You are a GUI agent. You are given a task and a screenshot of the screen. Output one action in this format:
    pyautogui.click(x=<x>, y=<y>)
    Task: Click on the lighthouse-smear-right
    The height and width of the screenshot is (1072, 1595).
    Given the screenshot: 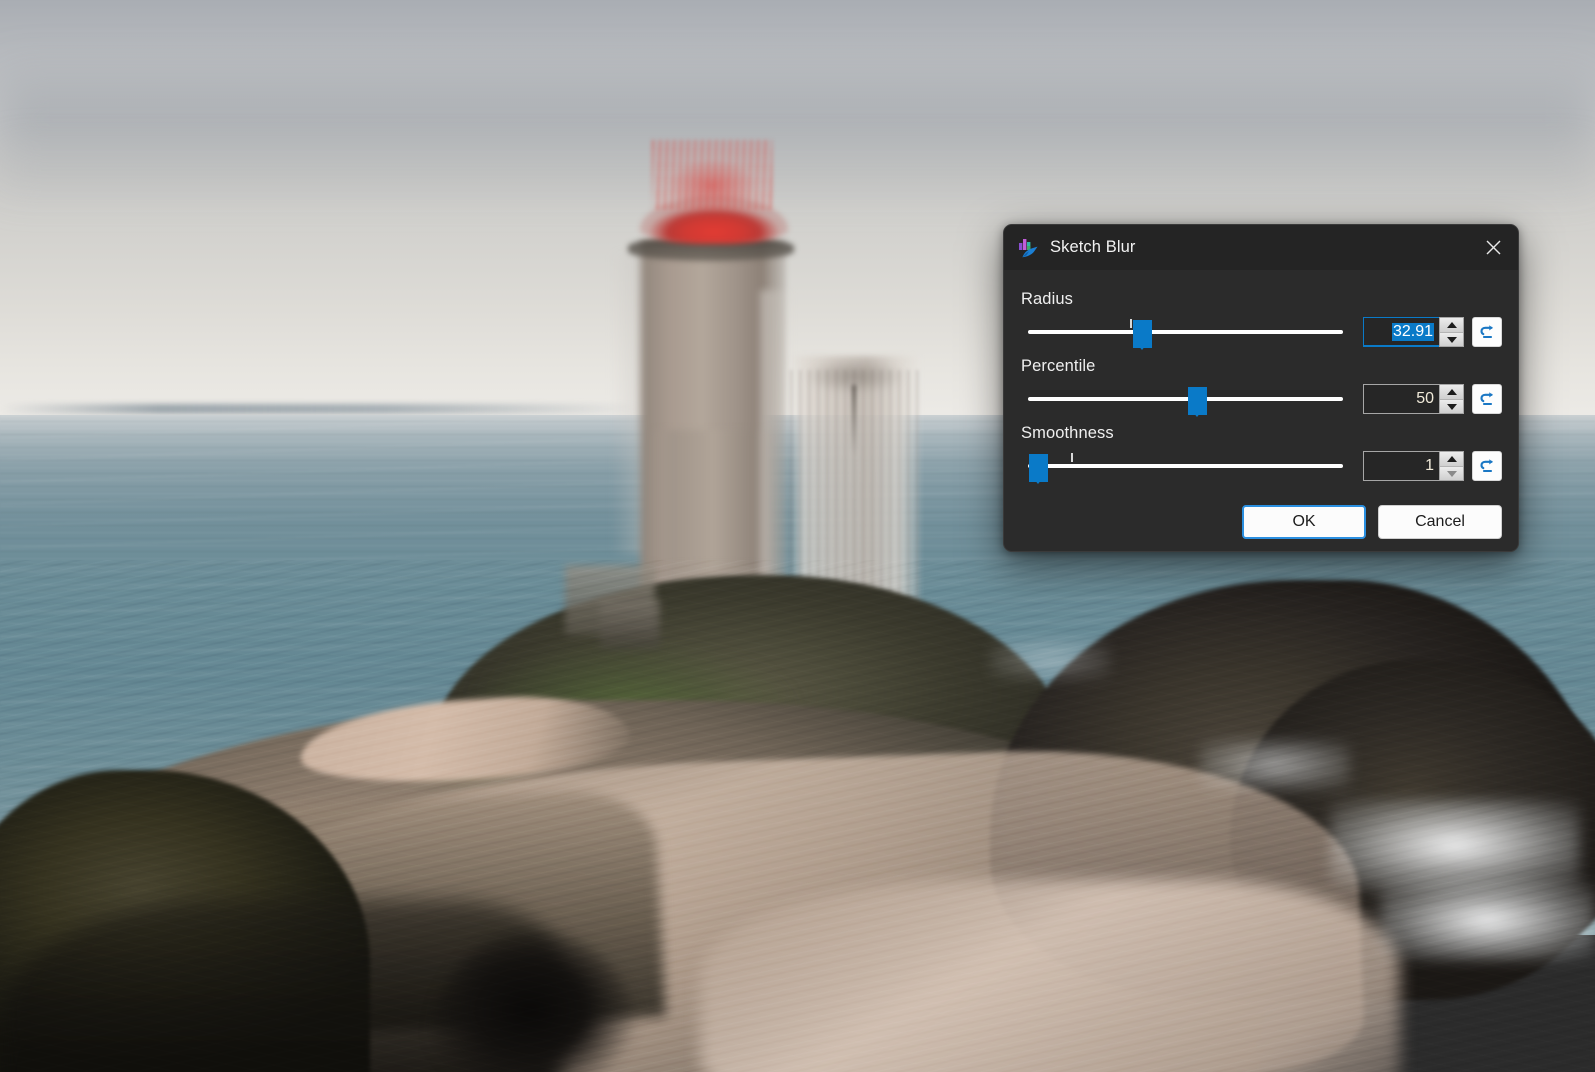 What is the action you would take?
    pyautogui.click(x=777, y=450)
    